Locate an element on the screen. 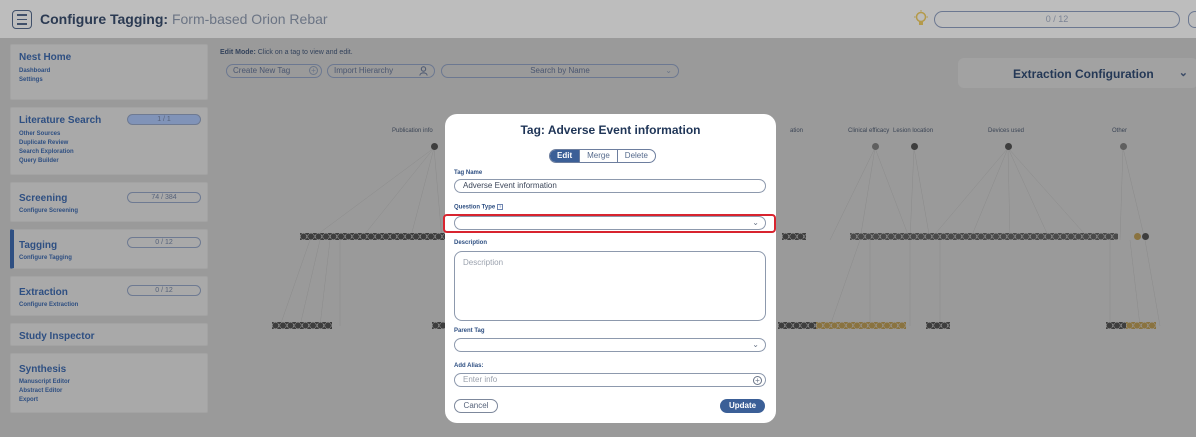 Image resolution: width=1196 pixels, height=437 pixels. modal-title: Tag: Adverse Event information is located at coordinates (610, 130).